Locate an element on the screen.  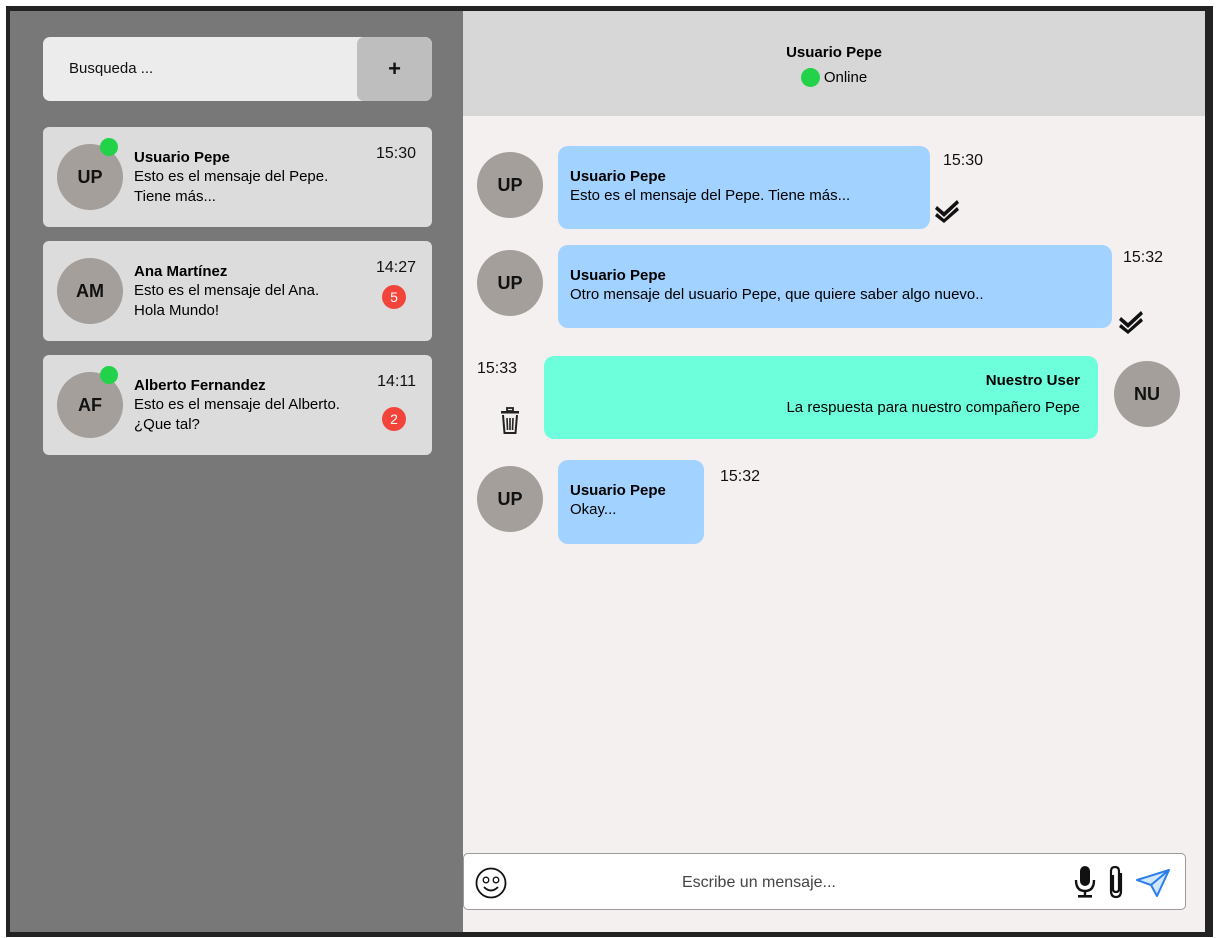
contact-status: Online is located at coordinates (834, 77).